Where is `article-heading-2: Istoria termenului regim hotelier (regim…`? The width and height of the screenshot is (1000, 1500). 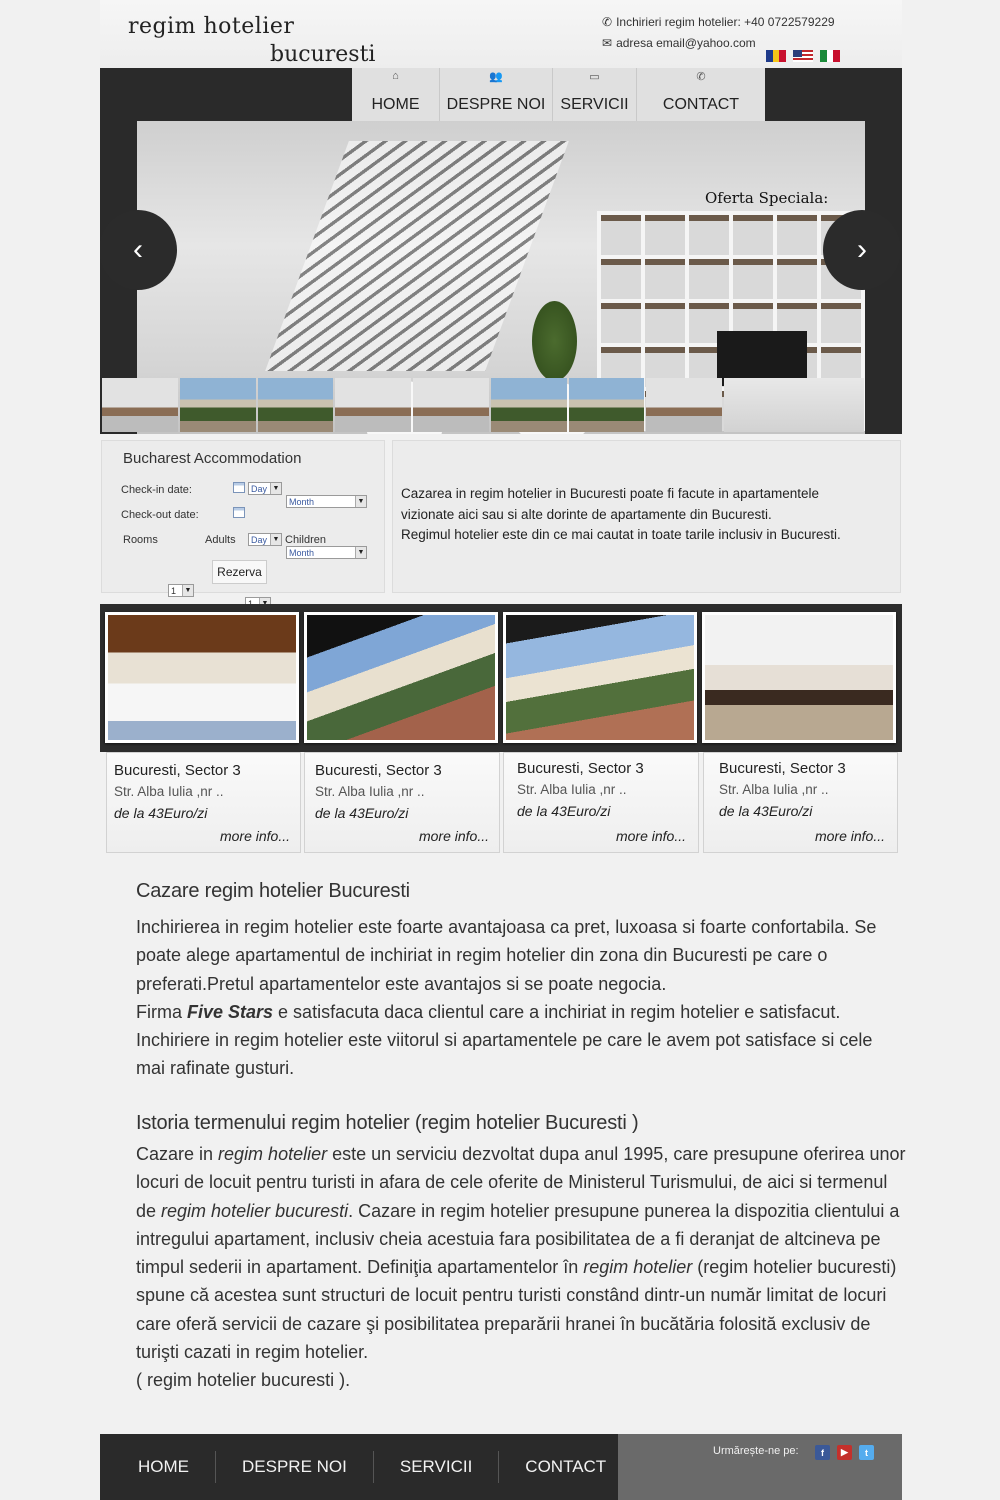
article-heading-2: Istoria termenului regim hotelier (regim… is located at coordinates (387, 1123).